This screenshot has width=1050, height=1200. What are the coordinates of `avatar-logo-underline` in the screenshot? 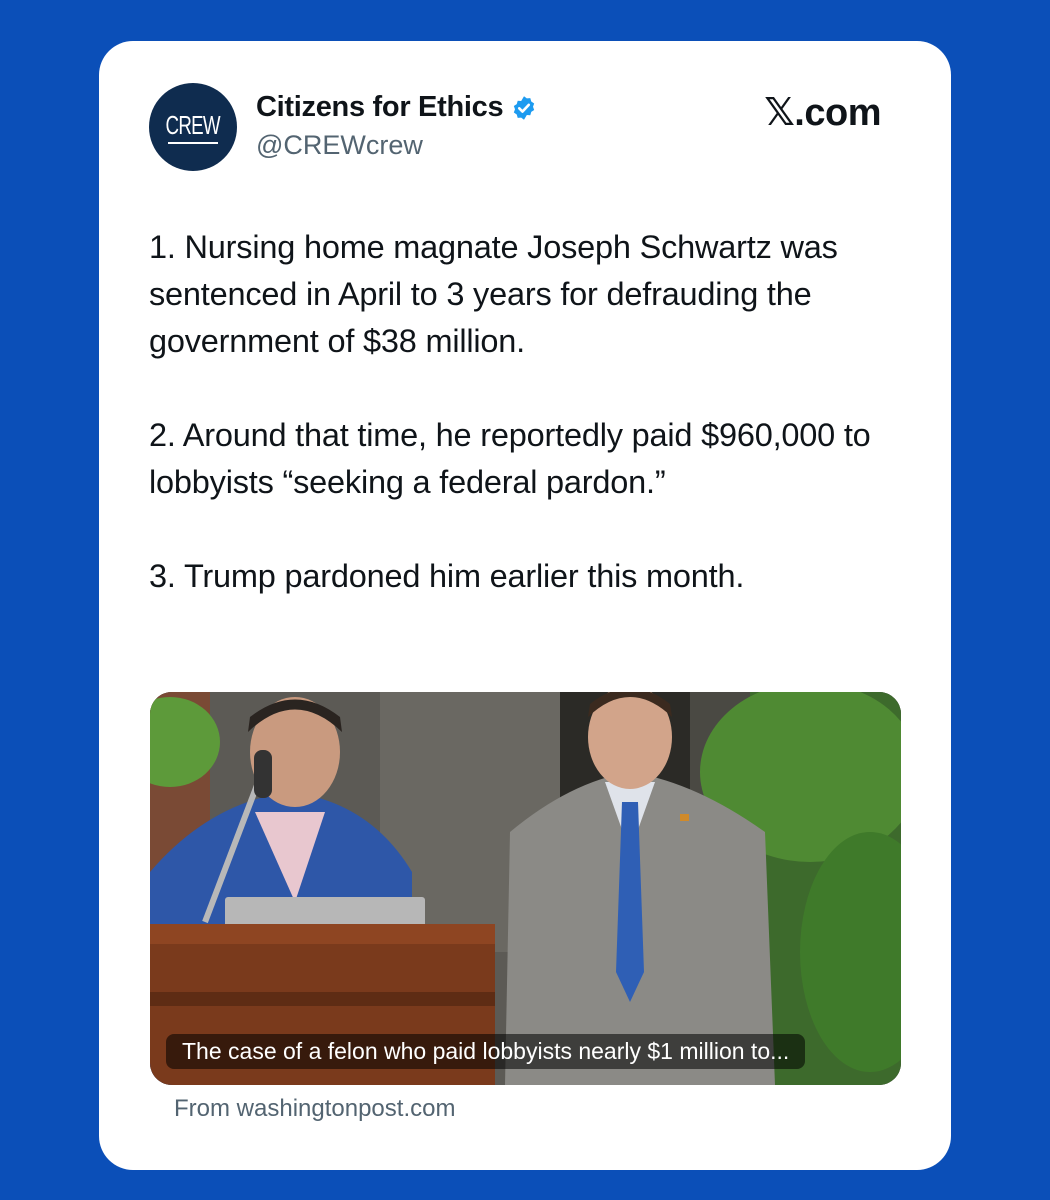 It's located at (193, 142).